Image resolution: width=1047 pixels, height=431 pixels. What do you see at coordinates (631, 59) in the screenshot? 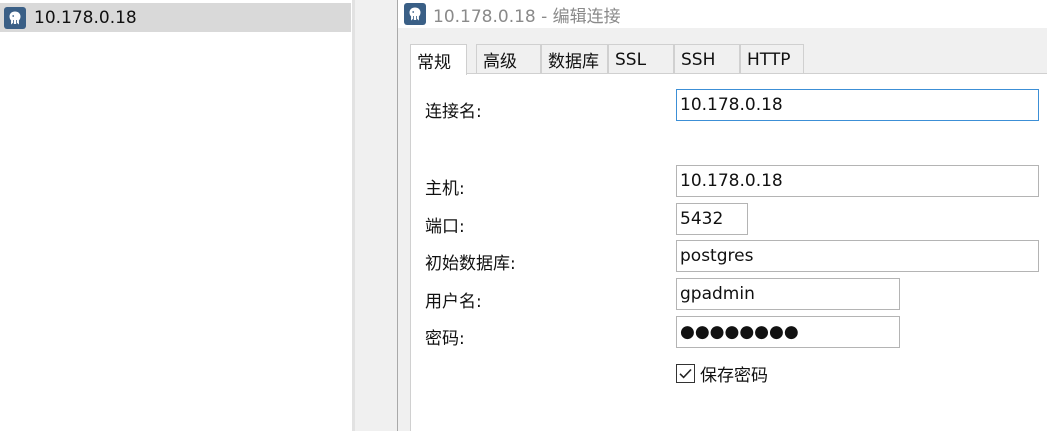
I see `tab-label: SSL` at bounding box center [631, 59].